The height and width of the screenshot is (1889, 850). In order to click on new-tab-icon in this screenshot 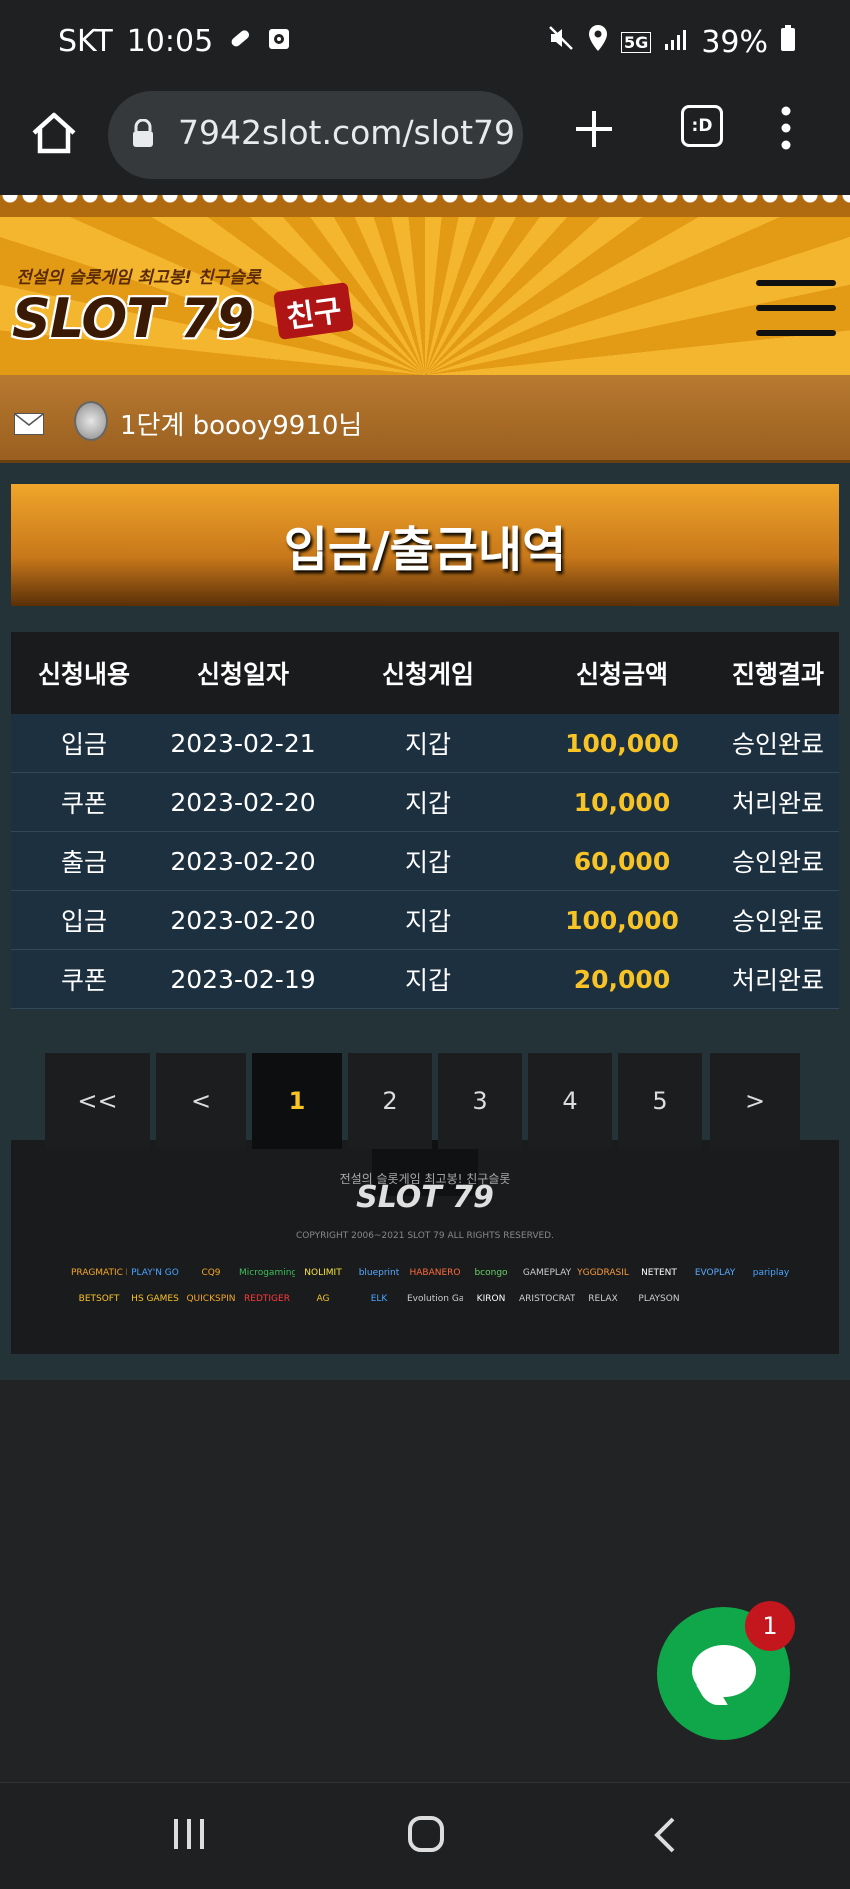, I will do `click(594, 129)`.